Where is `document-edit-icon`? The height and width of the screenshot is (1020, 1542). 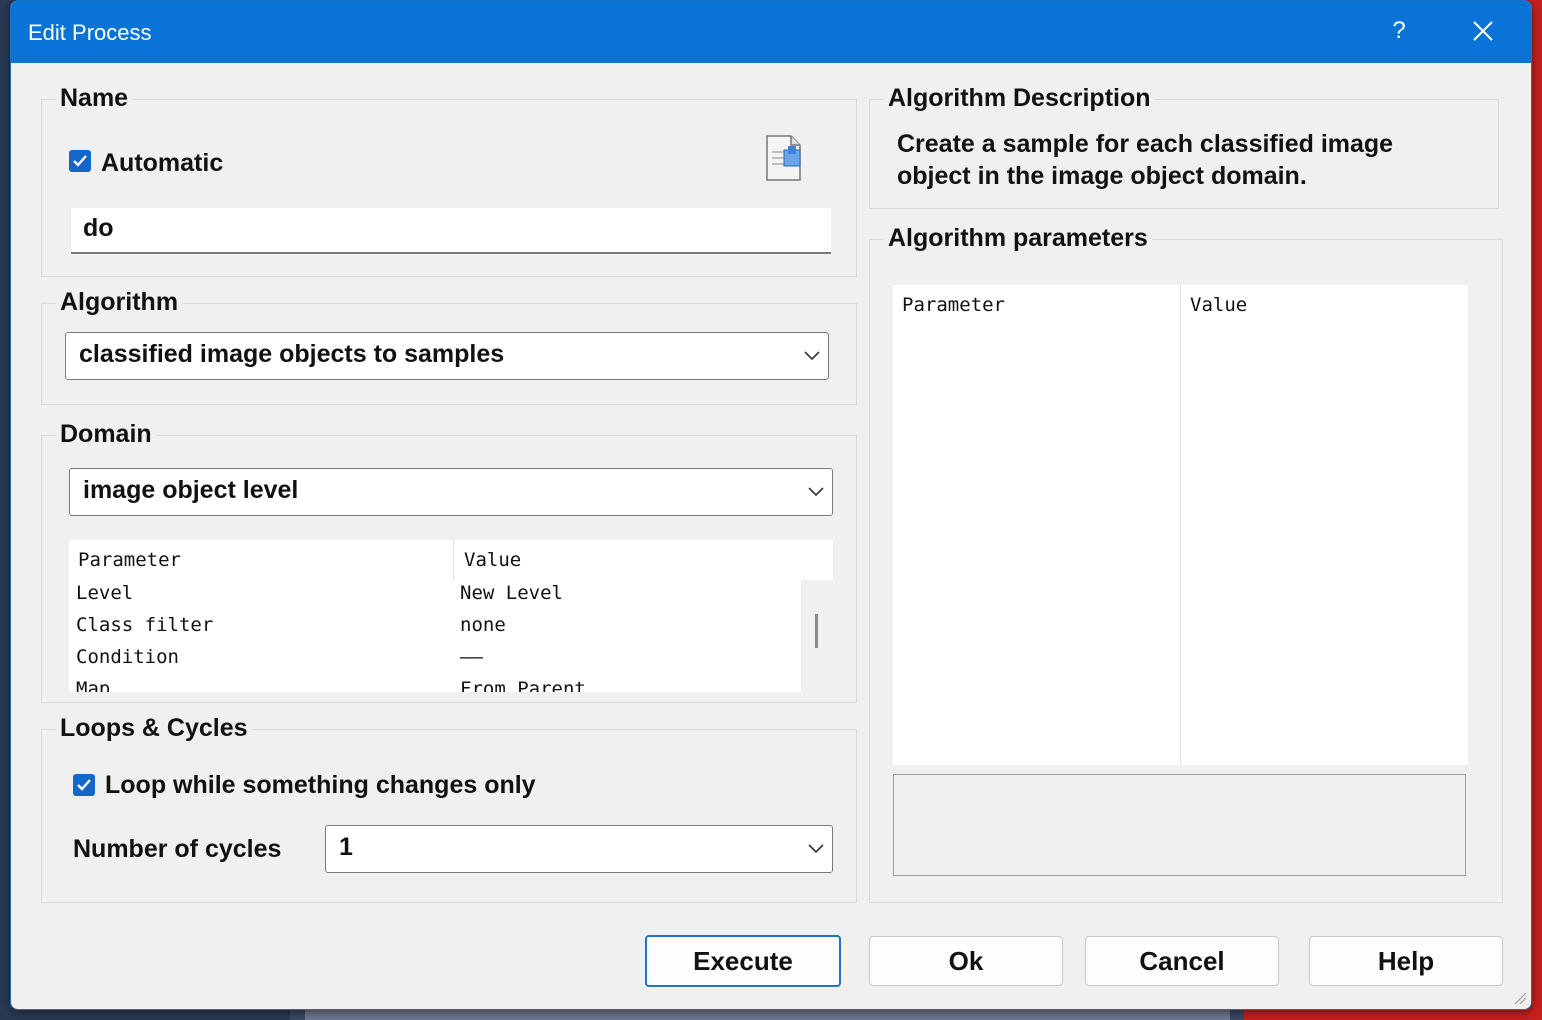 document-edit-icon is located at coordinates (786, 158).